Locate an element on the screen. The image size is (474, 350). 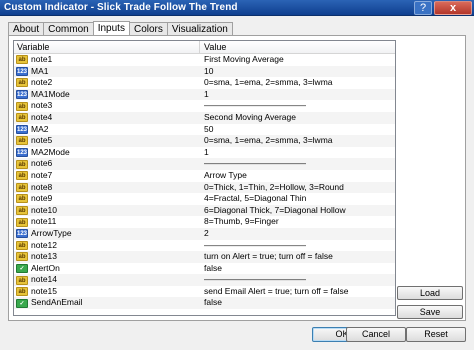
variable-cell: ab note5 is located at coordinates (107, 141).